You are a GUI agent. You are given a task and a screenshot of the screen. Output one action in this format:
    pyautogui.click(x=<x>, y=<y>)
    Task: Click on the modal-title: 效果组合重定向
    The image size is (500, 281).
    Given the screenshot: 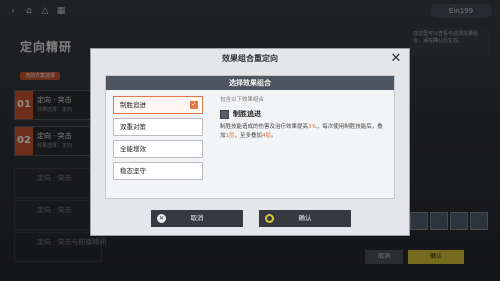 What is the action you would take?
    pyautogui.click(x=250, y=58)
    